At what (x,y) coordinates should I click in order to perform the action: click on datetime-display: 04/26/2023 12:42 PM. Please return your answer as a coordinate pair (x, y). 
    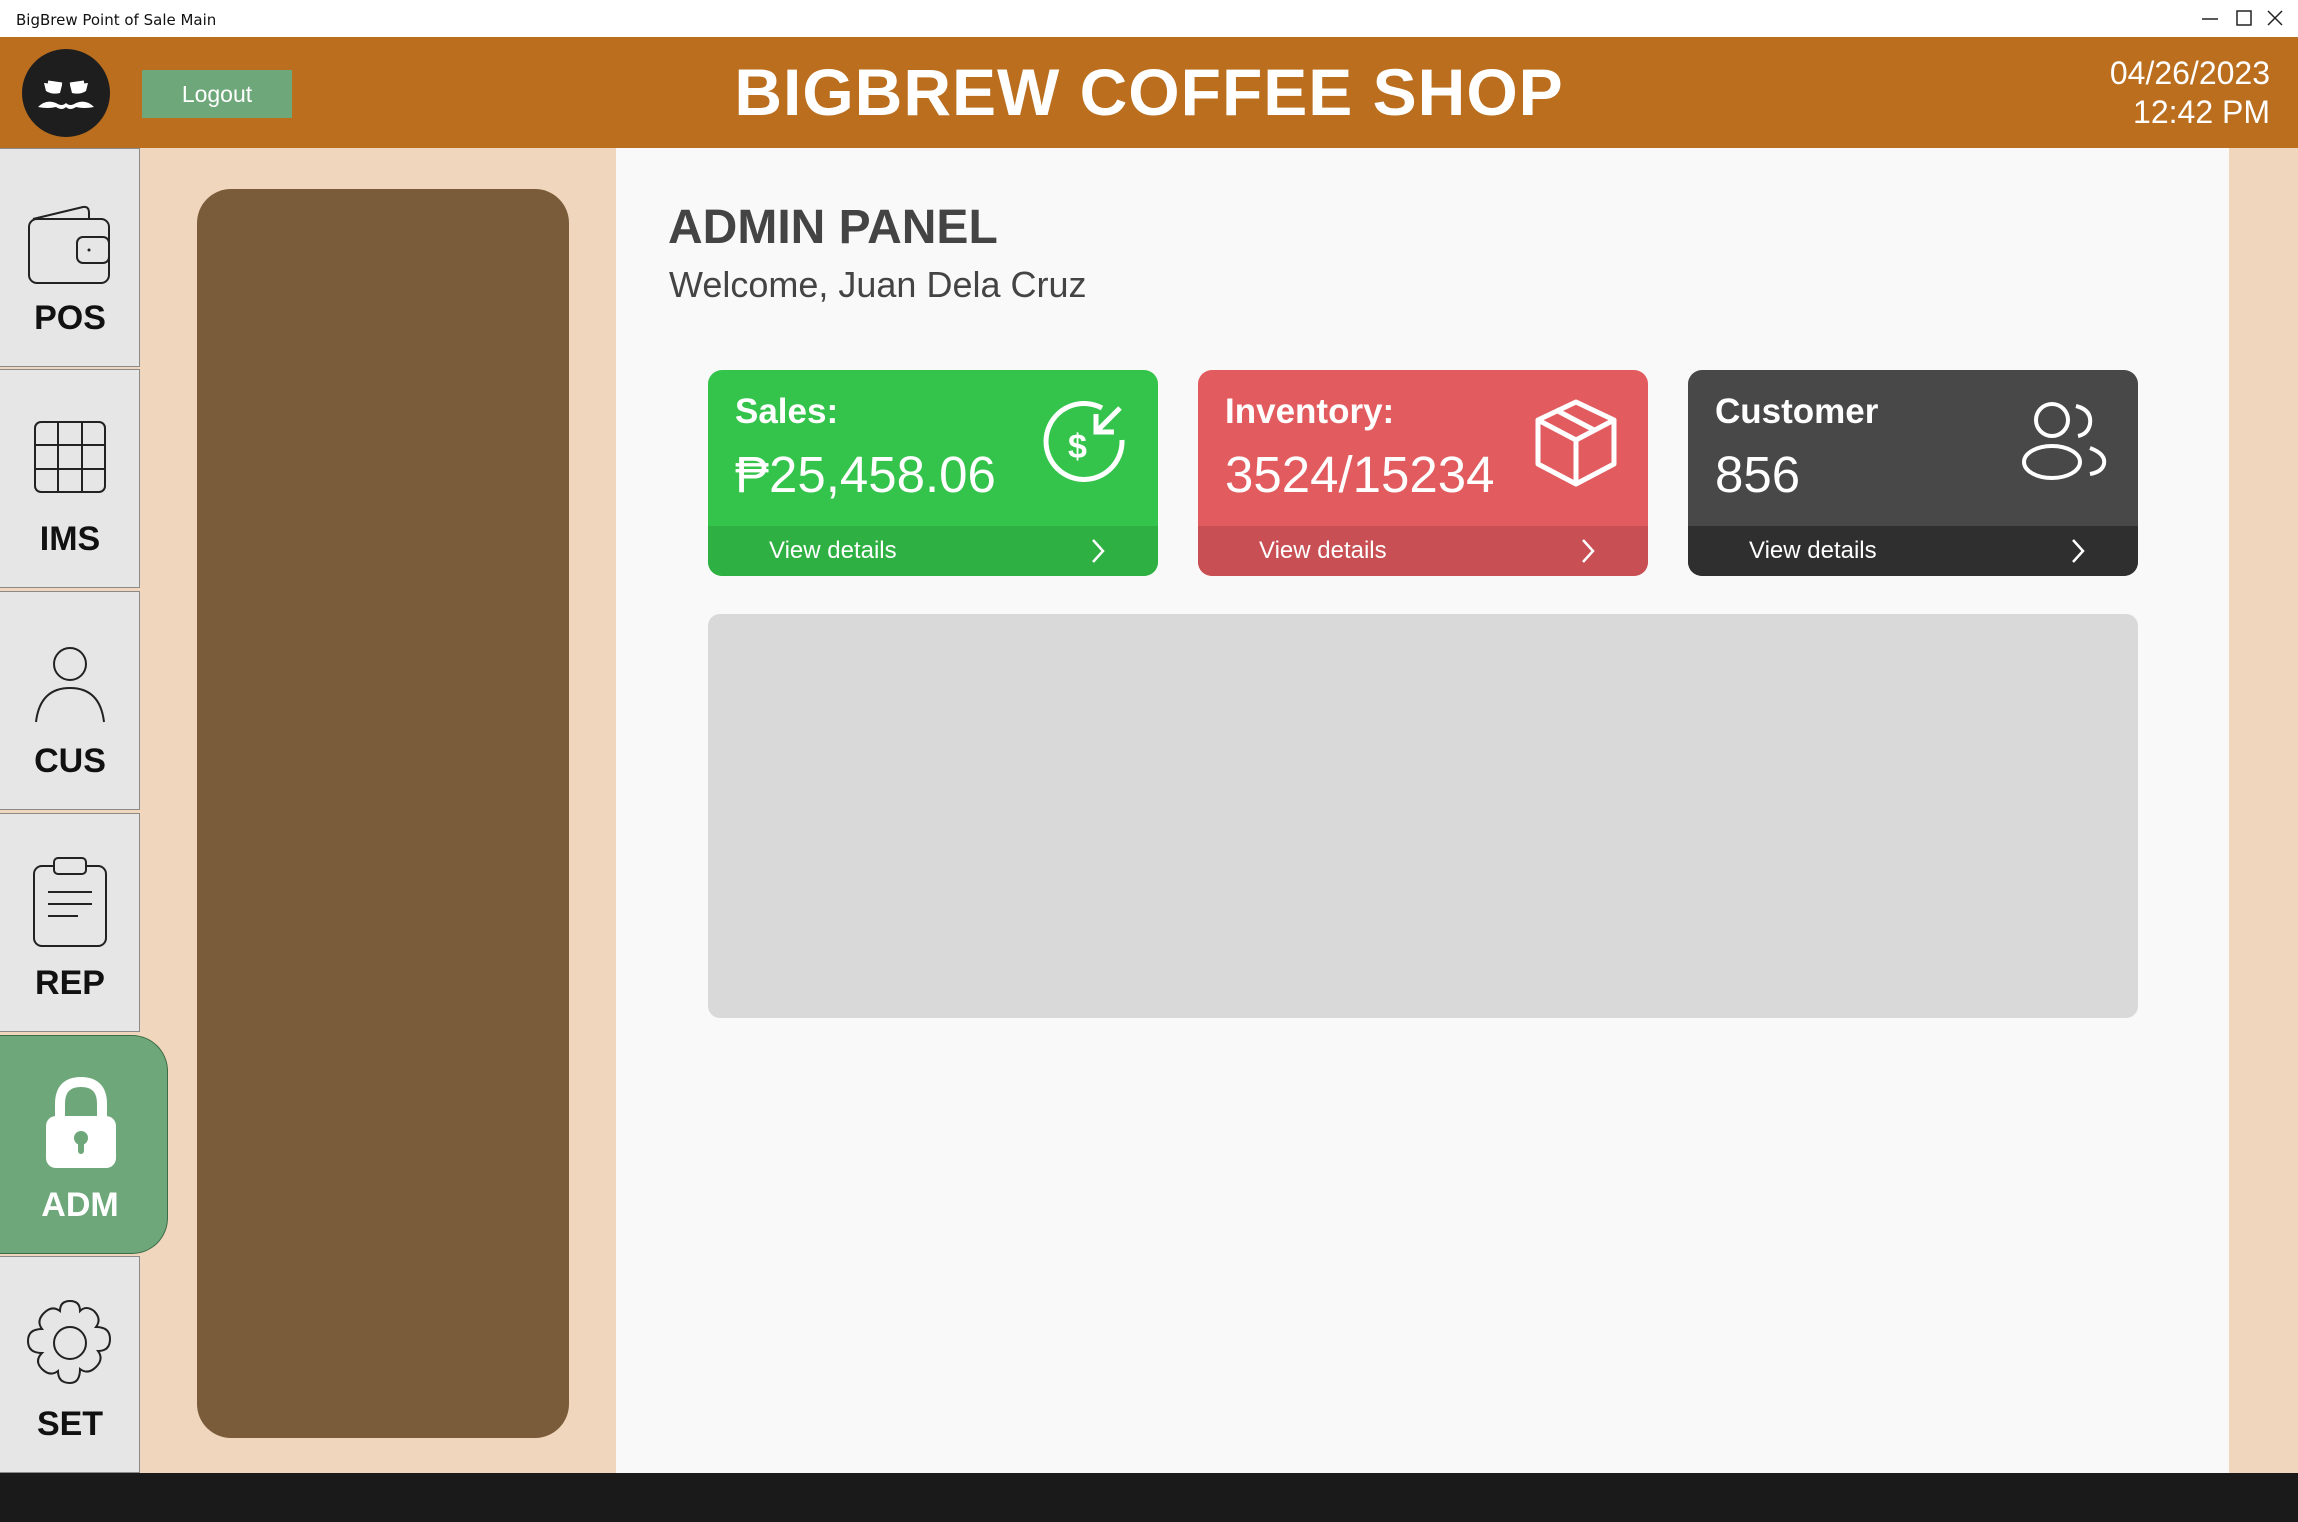
    Looking at the image, I should click on (2190, 93).